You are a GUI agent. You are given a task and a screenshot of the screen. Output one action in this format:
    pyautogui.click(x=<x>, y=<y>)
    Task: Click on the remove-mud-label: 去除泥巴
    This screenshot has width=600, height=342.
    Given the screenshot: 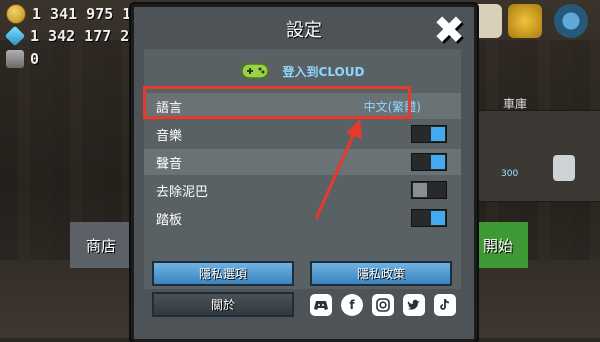 What is the action you would take?
    pyautogui.click(x=182, y=192)
    